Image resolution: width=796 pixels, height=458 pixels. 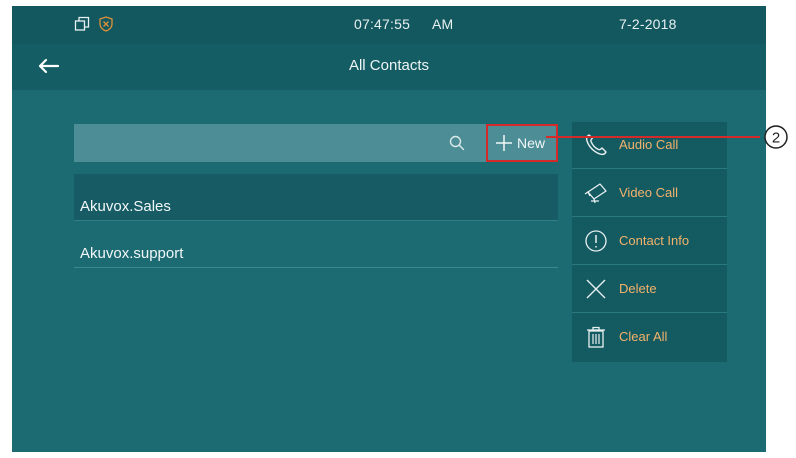 What do you see at coordinates (531, 143) in the screenshot?
I see `new-button-label: New` at bounding box center [531, 143].